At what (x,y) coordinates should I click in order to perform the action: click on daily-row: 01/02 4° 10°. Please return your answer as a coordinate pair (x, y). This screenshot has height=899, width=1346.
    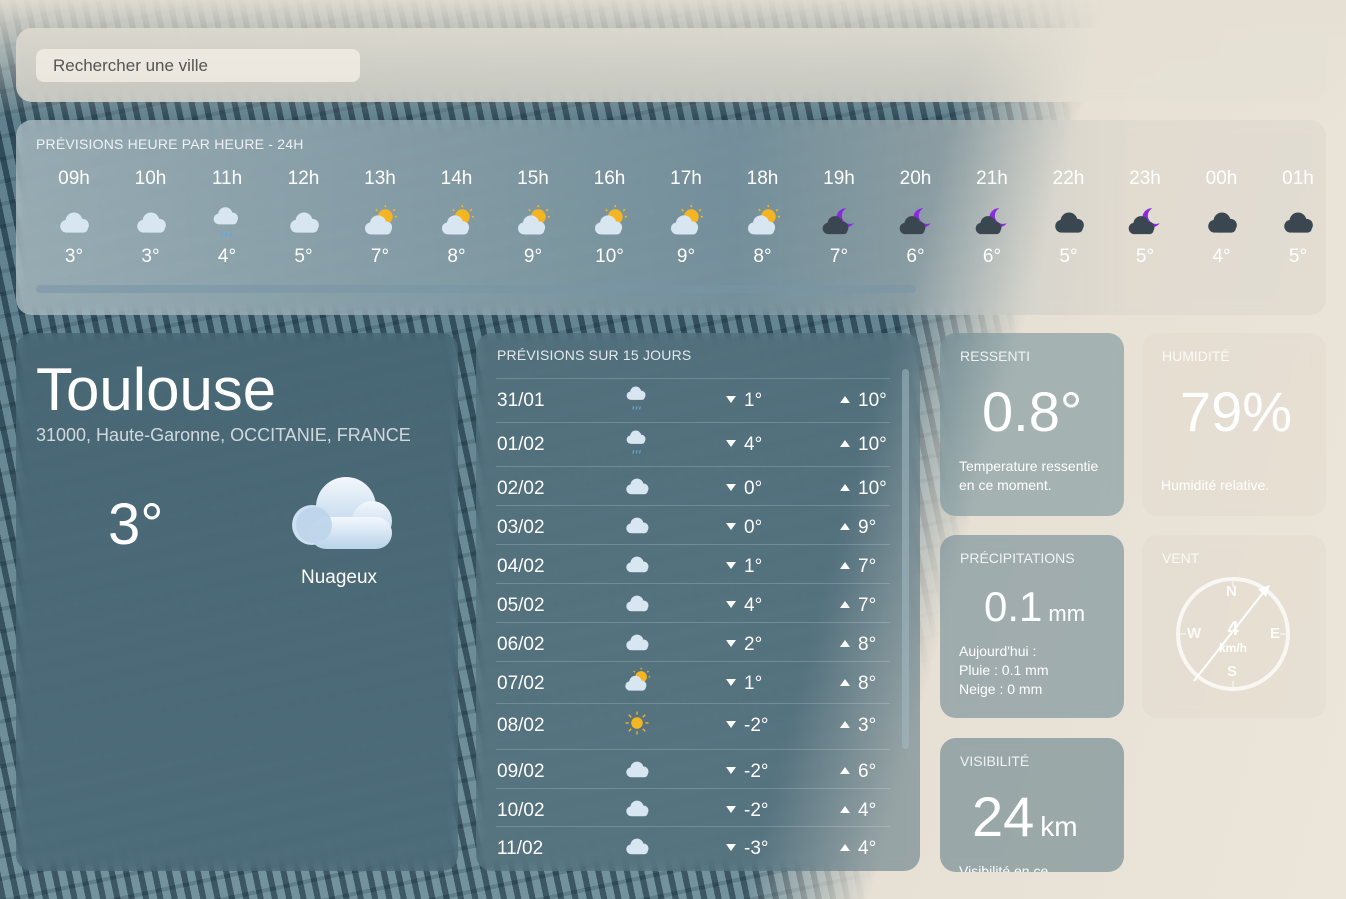
    Looking at the image, I should click on (693, 441).